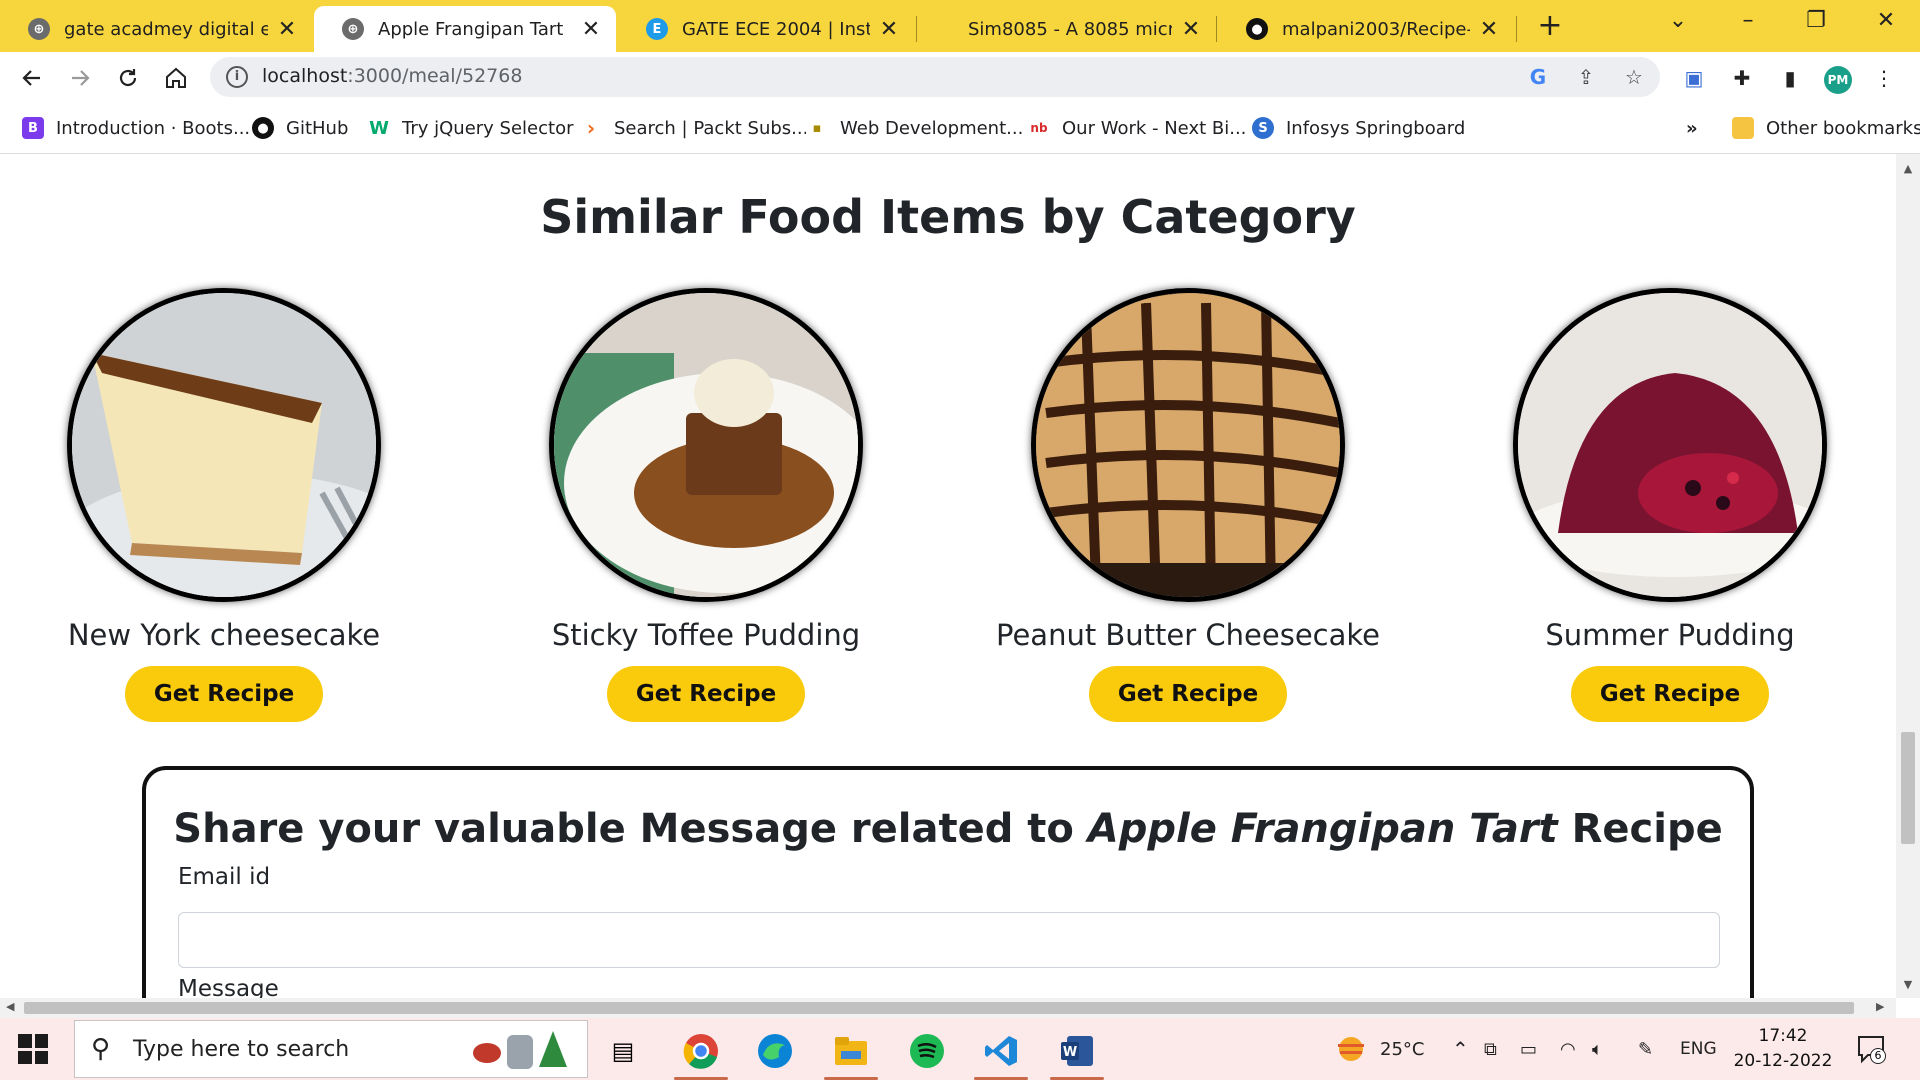 Image resolution: width=1920 pixels, height=1080 pixels. I want to click on file-explorer-taskbar-icon, so click(851, 1053).